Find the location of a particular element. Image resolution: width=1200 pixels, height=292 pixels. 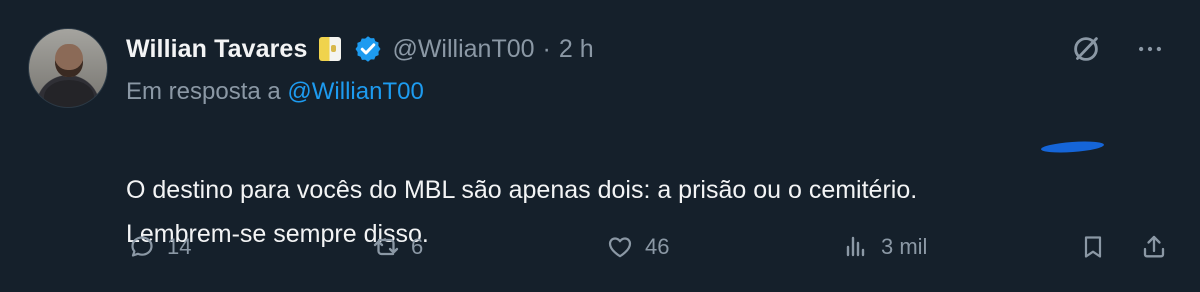

retweet-count: 6 is located at coordinates (417, 246).